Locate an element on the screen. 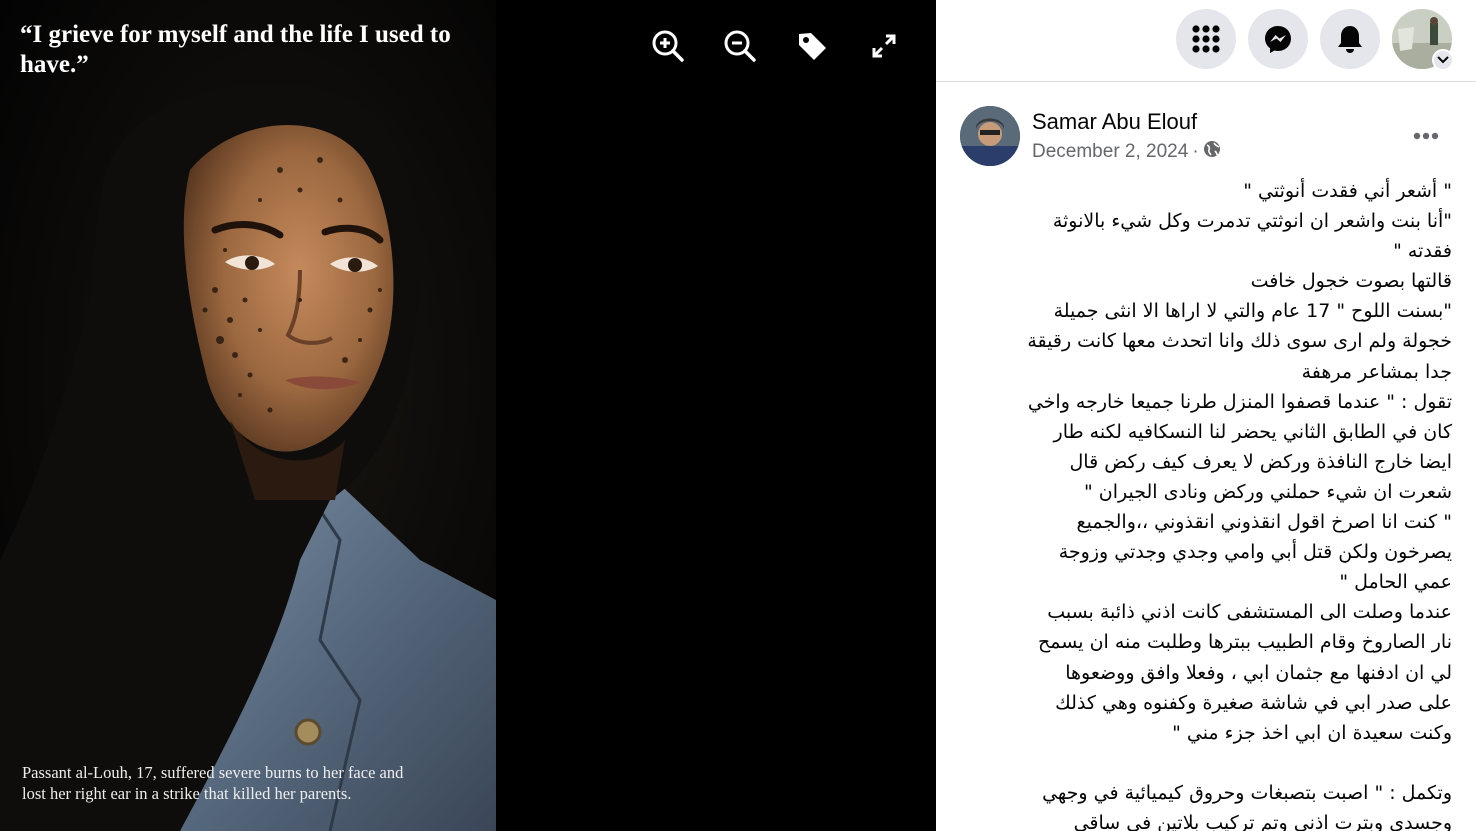 The width and height of the screenshot is (1476, 831). zoom-in-icon is located at coordinates (668, 46).